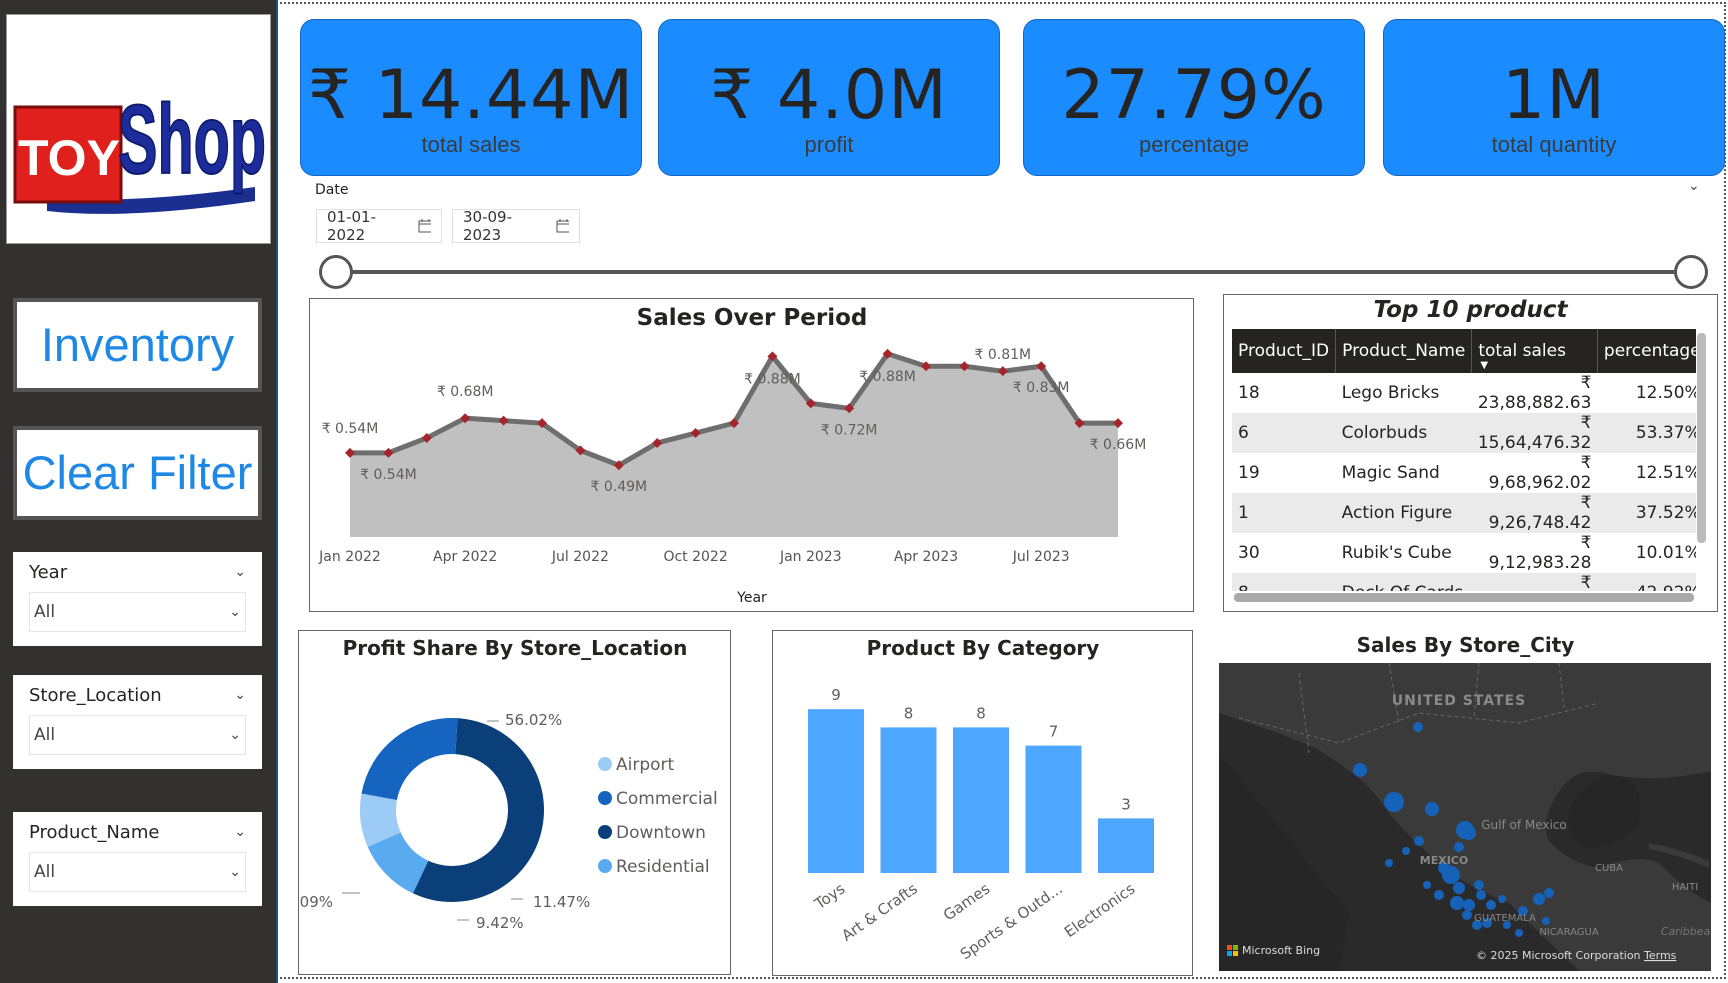 The image size is (1728, 983). I want to click on col-product-id: Product_ID, so click(1284, 351).